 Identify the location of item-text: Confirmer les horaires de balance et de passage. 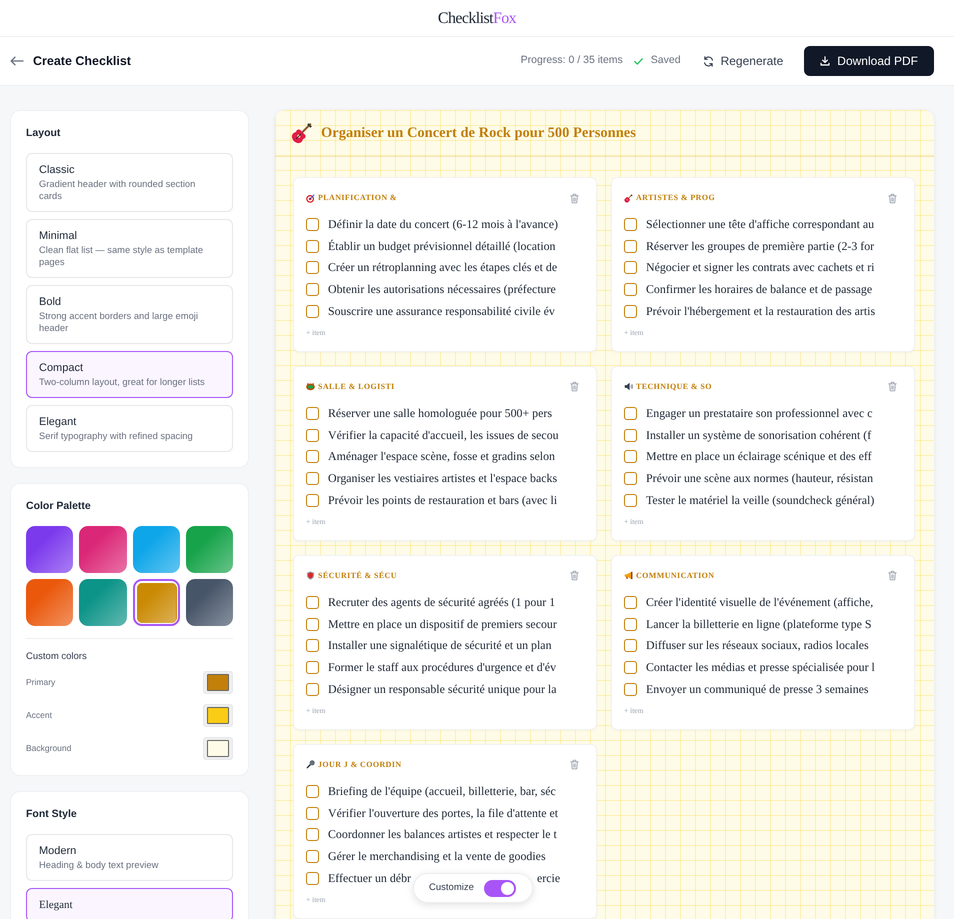
(759, 290).